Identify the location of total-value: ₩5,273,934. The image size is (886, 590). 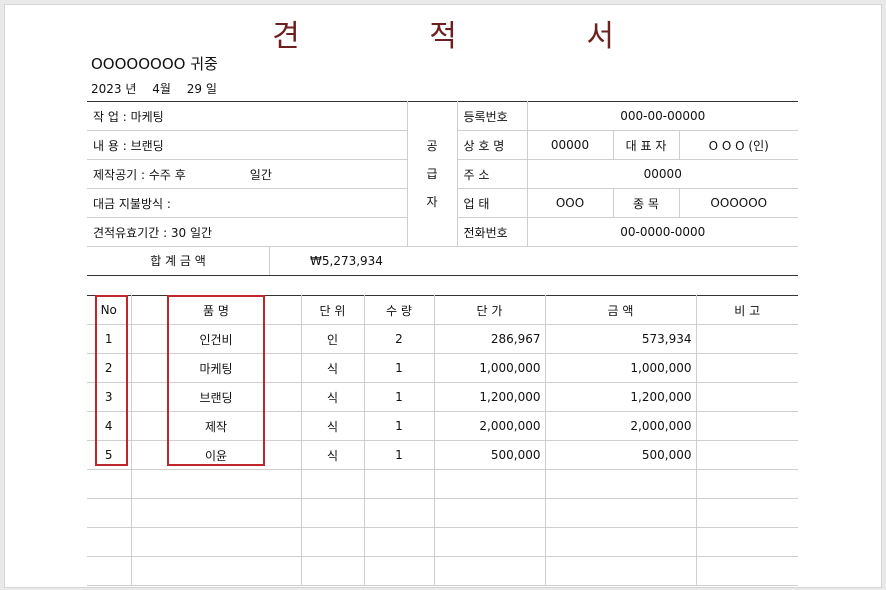
(346, 261).